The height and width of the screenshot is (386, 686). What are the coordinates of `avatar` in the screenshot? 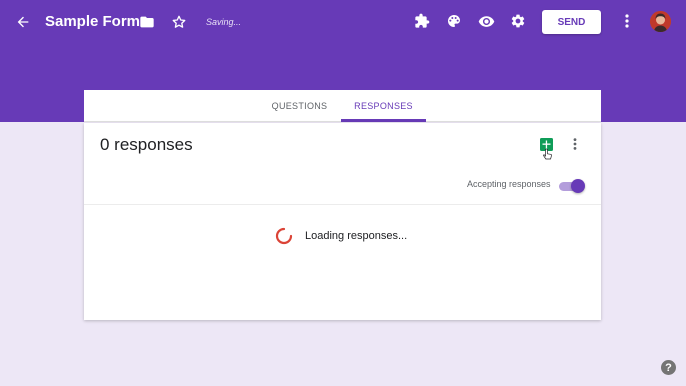 It's located at (660, 21).